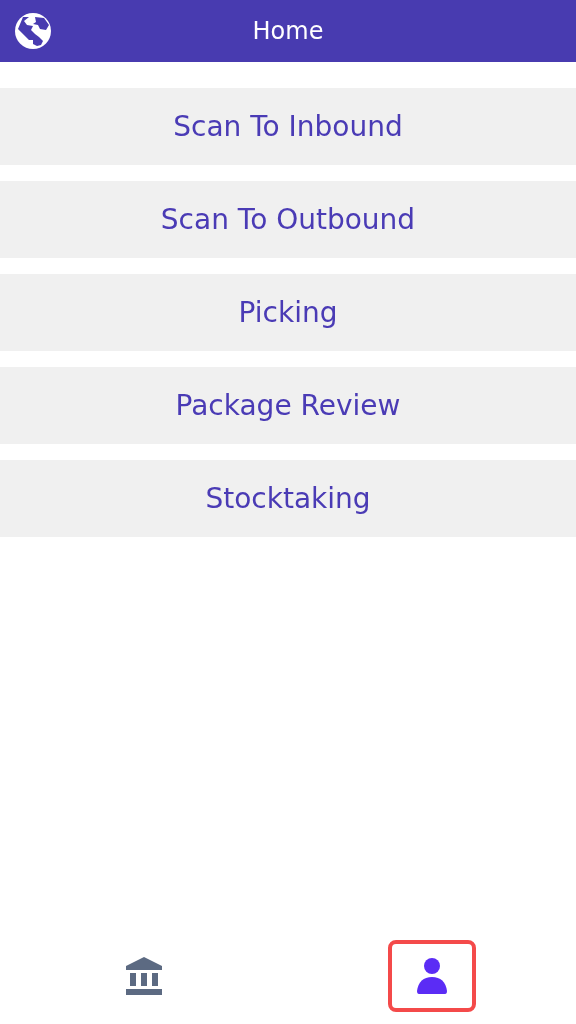  Describe the element at coordinates (288, 405) in the screenshot. I see `menu-button: Package Review` at that location.